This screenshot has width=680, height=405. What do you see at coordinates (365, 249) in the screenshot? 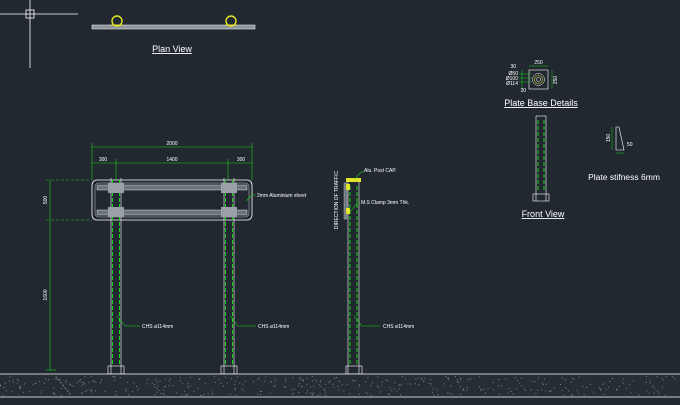
I see `side-leaders` at bounding box center [365, 249].